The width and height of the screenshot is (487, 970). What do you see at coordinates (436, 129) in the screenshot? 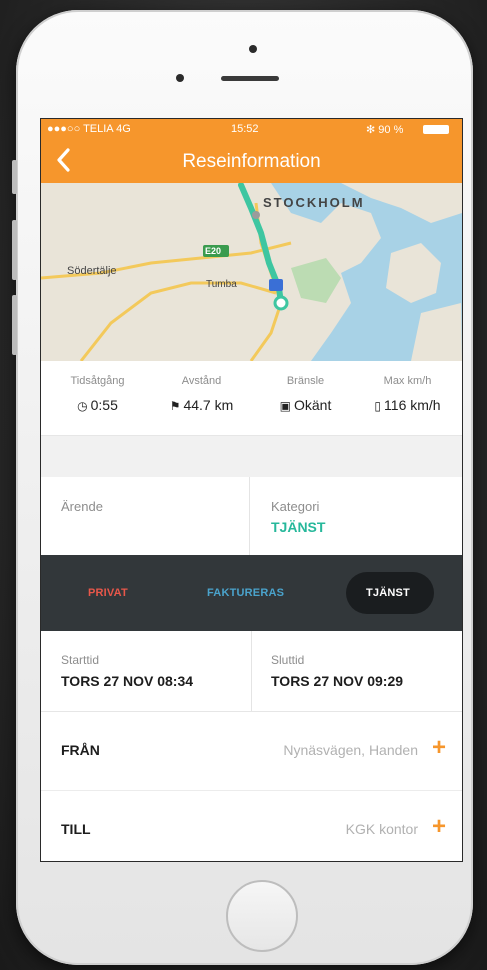
I see `battery-icon` at bounding box center [436, 129].